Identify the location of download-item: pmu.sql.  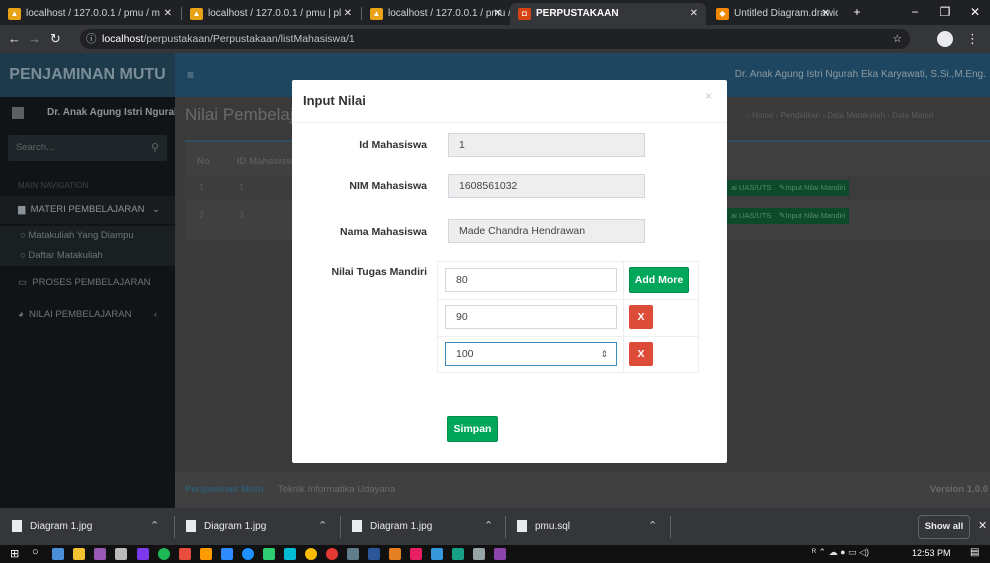
(543, 526).